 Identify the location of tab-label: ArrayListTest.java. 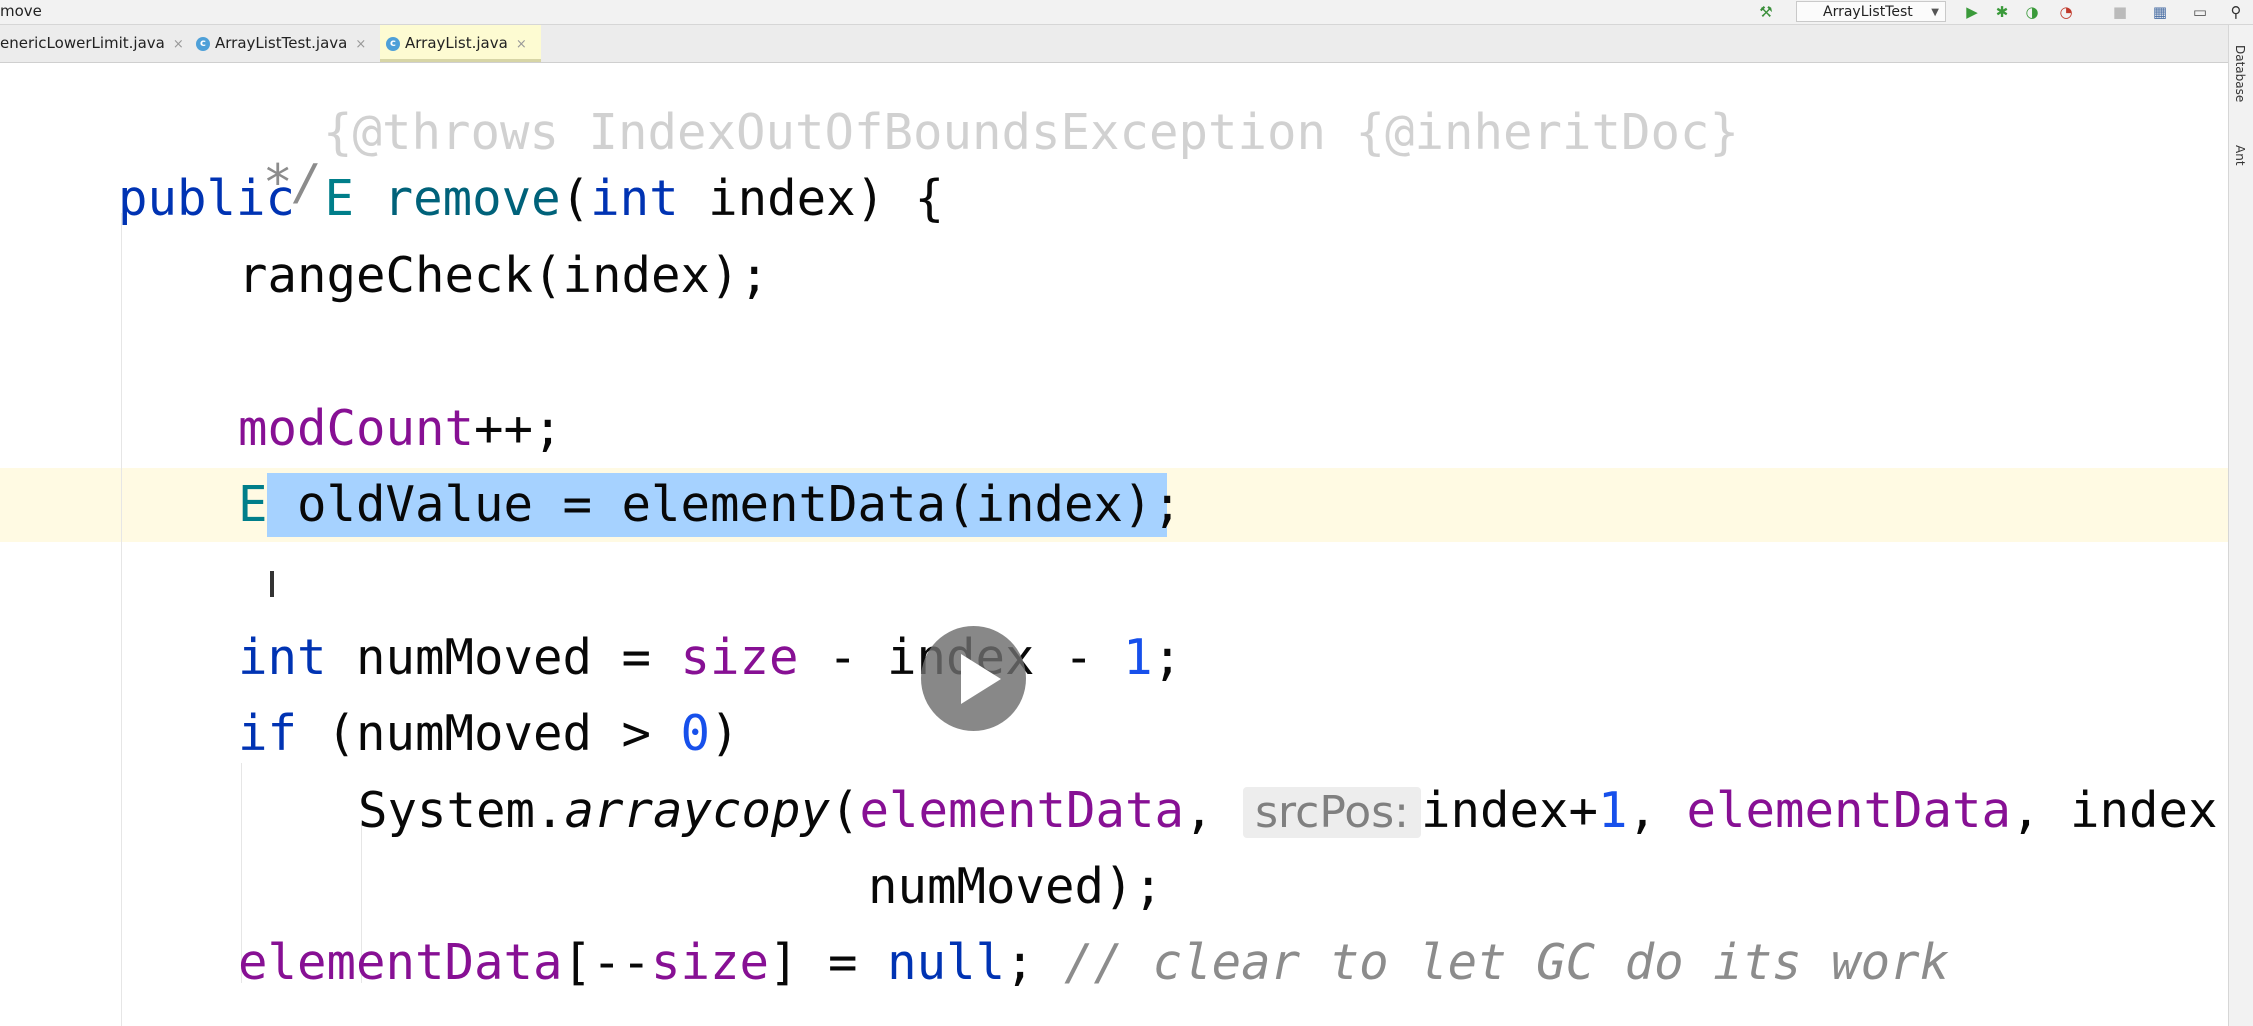
(281, 43).